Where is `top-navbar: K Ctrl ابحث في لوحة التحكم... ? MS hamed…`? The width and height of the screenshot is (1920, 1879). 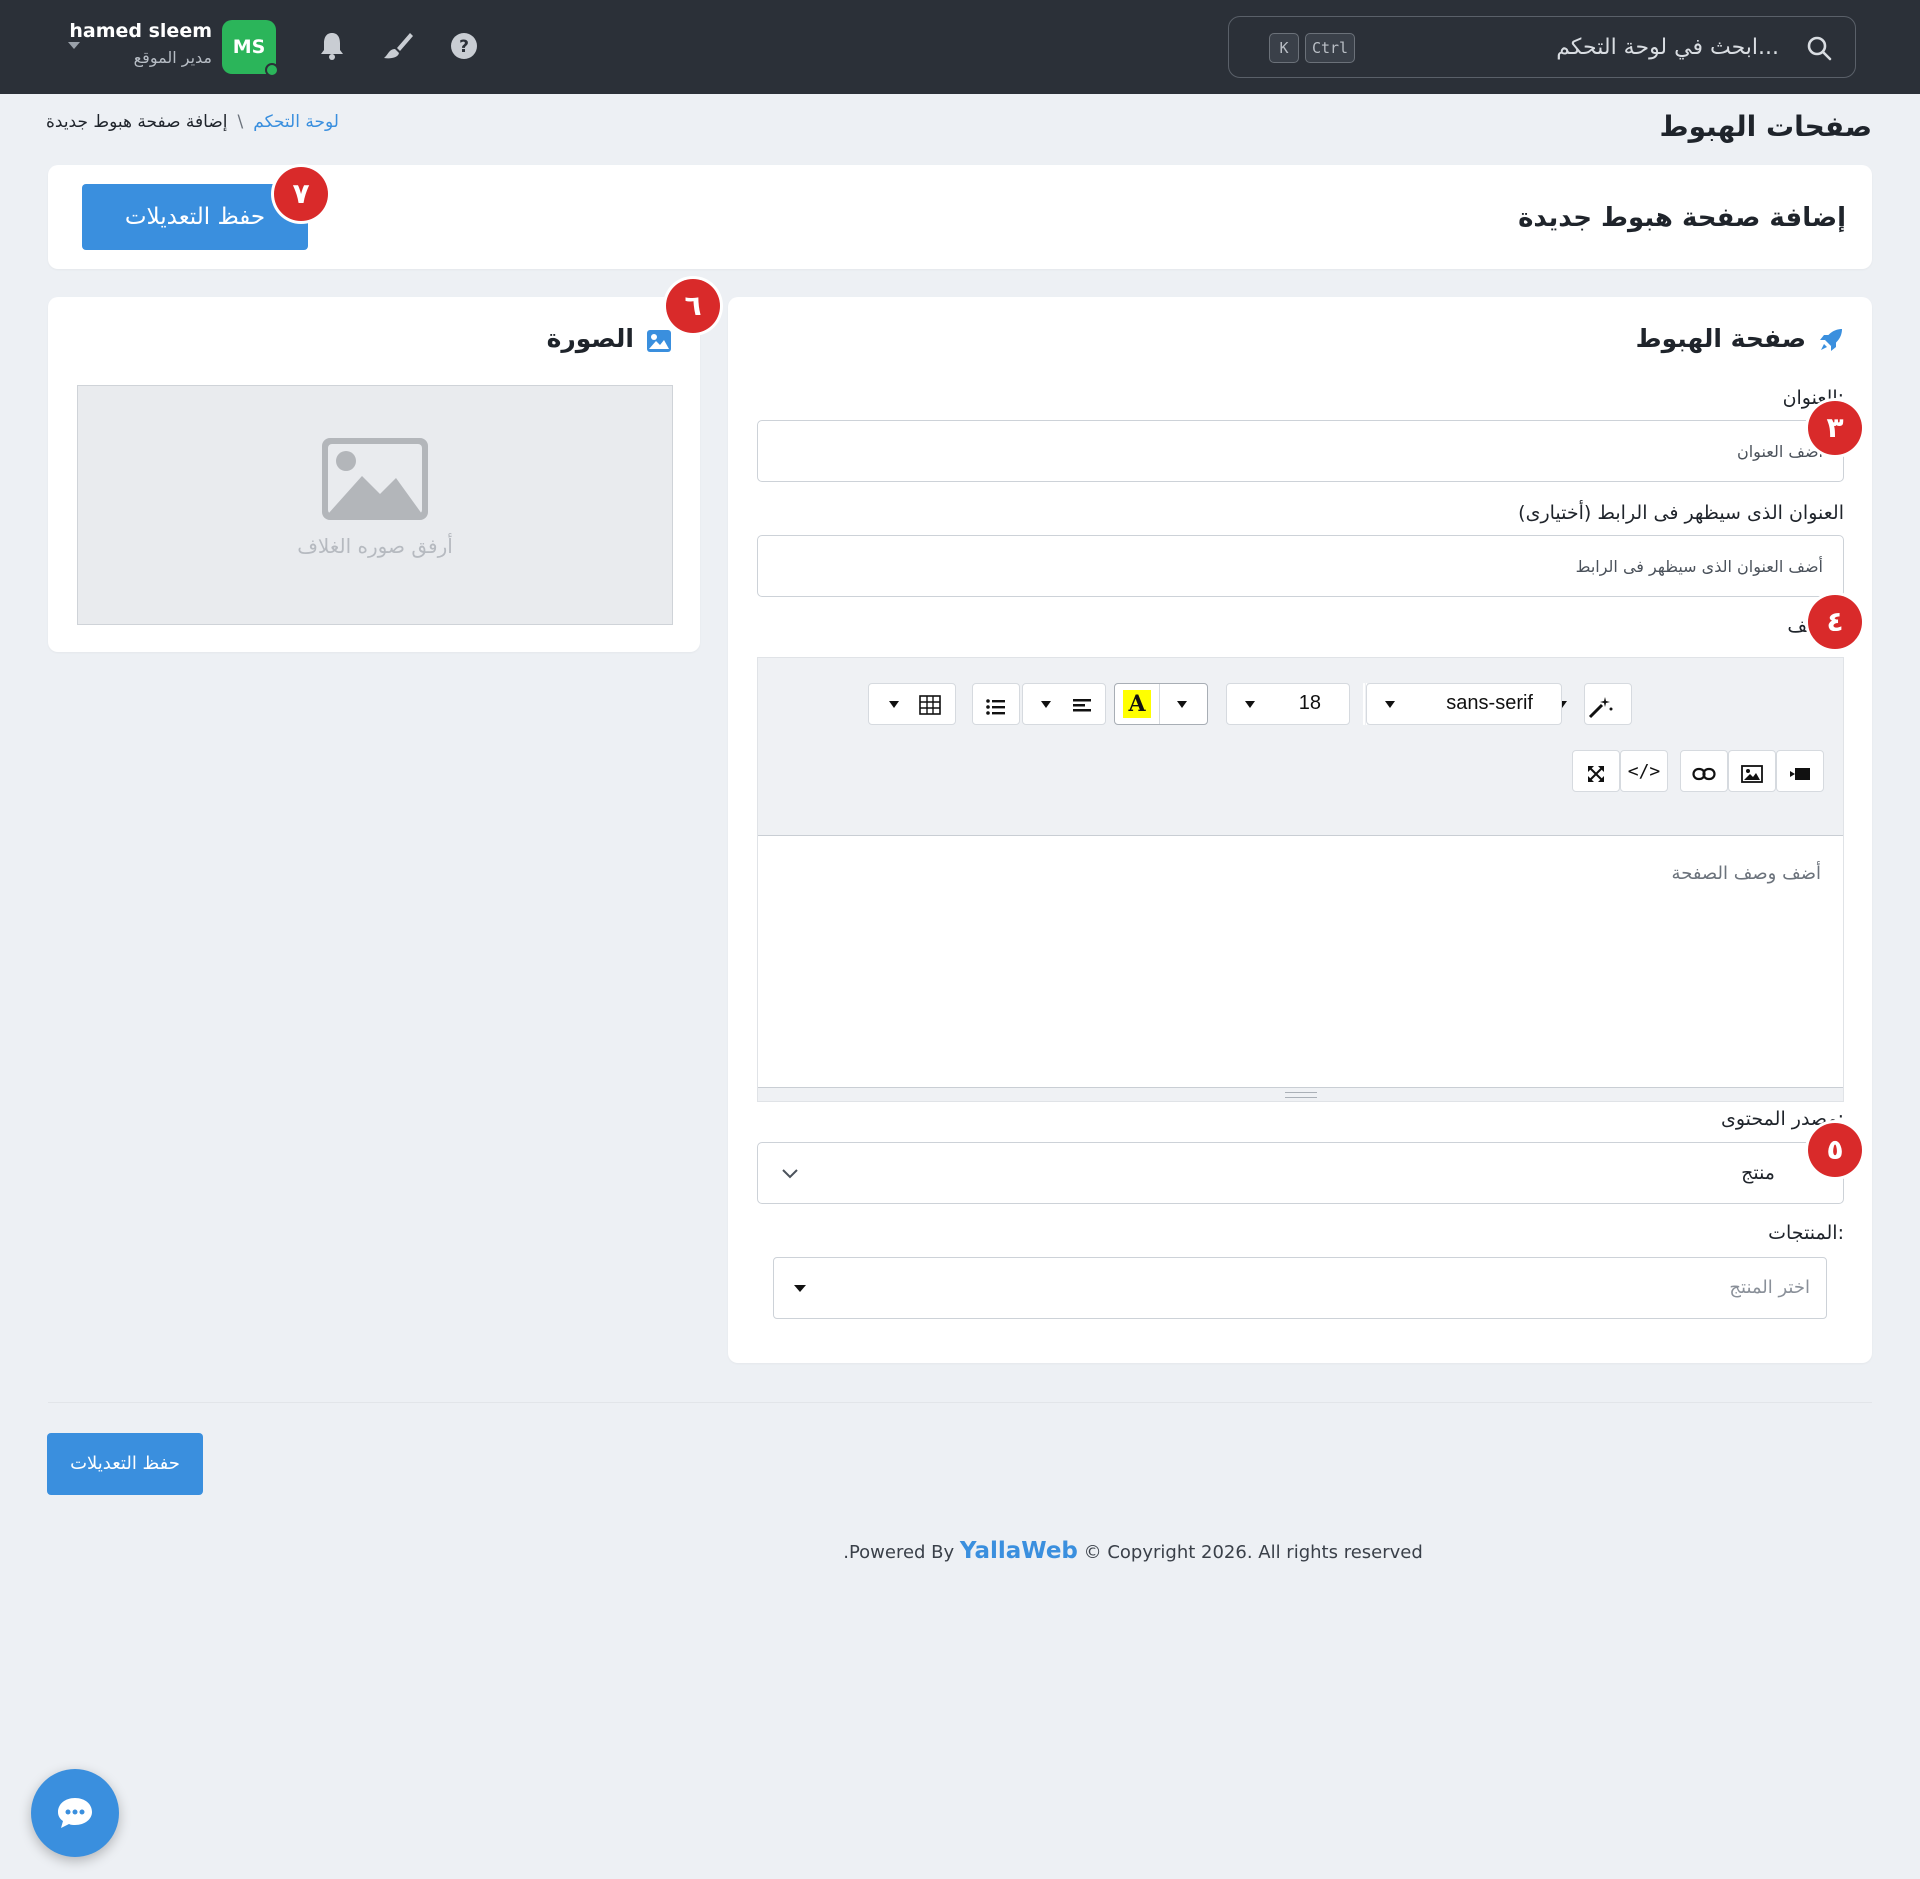
top-navbar: K Ctrl ابحث في لوحة التحكم... ? MS hamed… is located at coordinates (960, 47).